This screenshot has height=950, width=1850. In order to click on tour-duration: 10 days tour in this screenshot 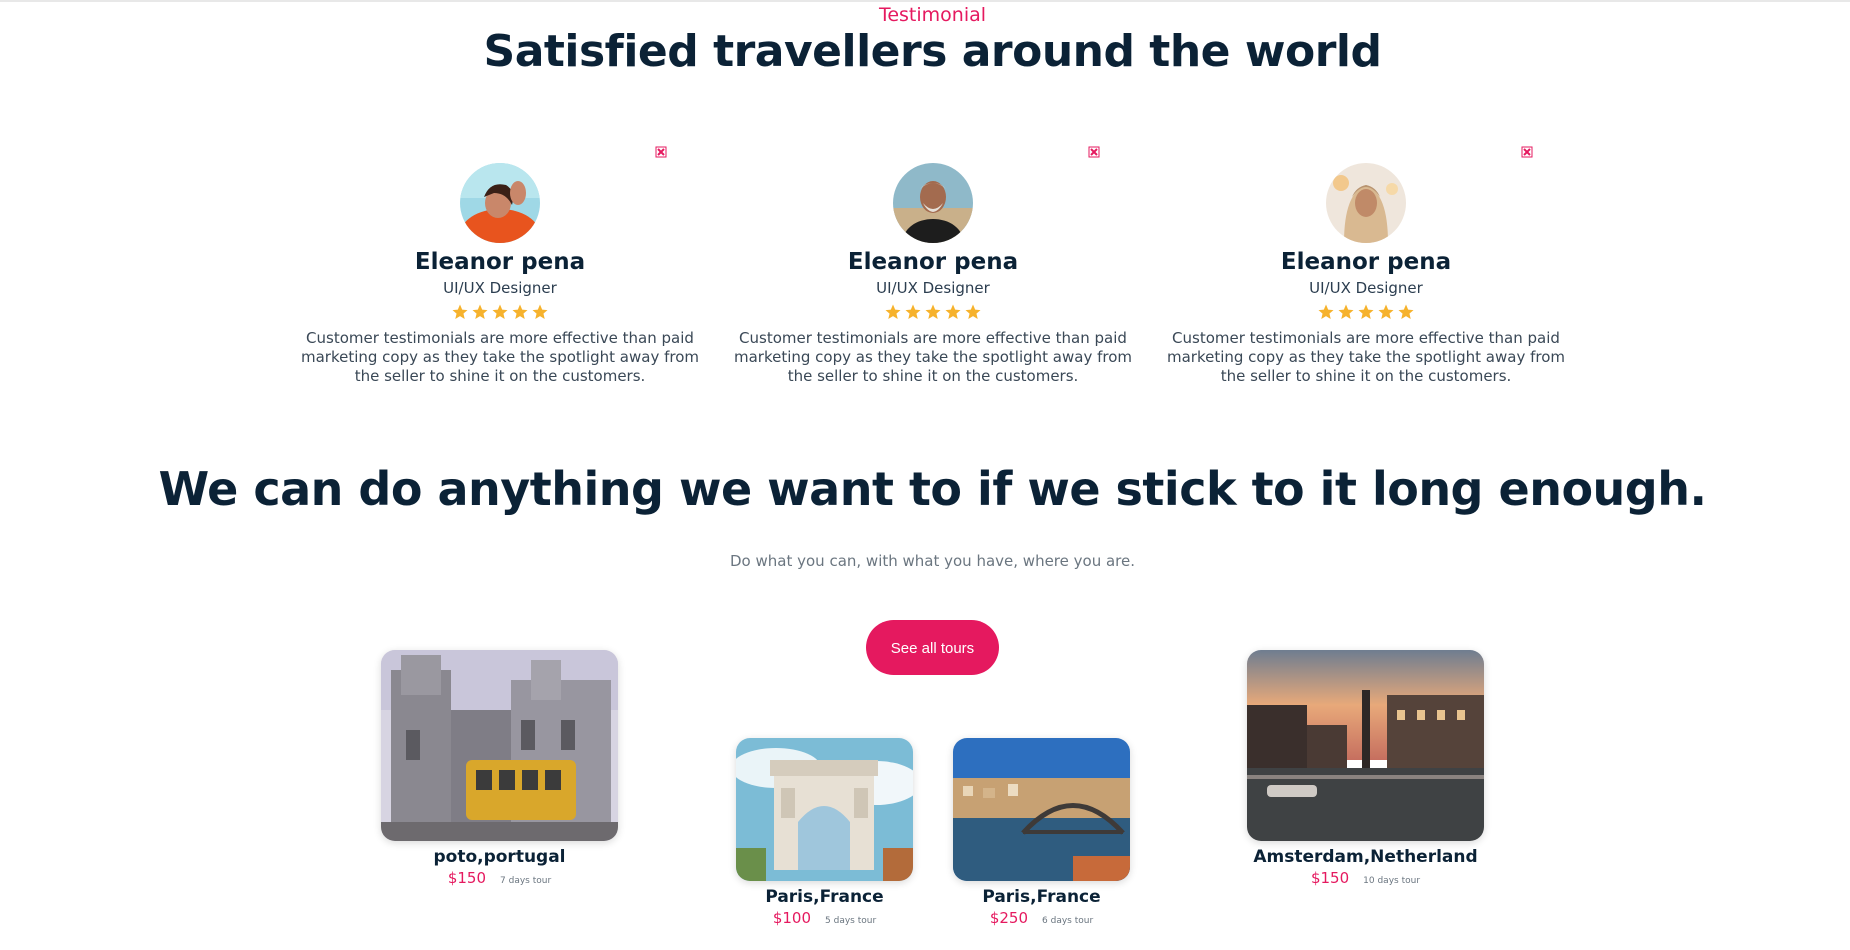, I will do `click(1392, 881)`.